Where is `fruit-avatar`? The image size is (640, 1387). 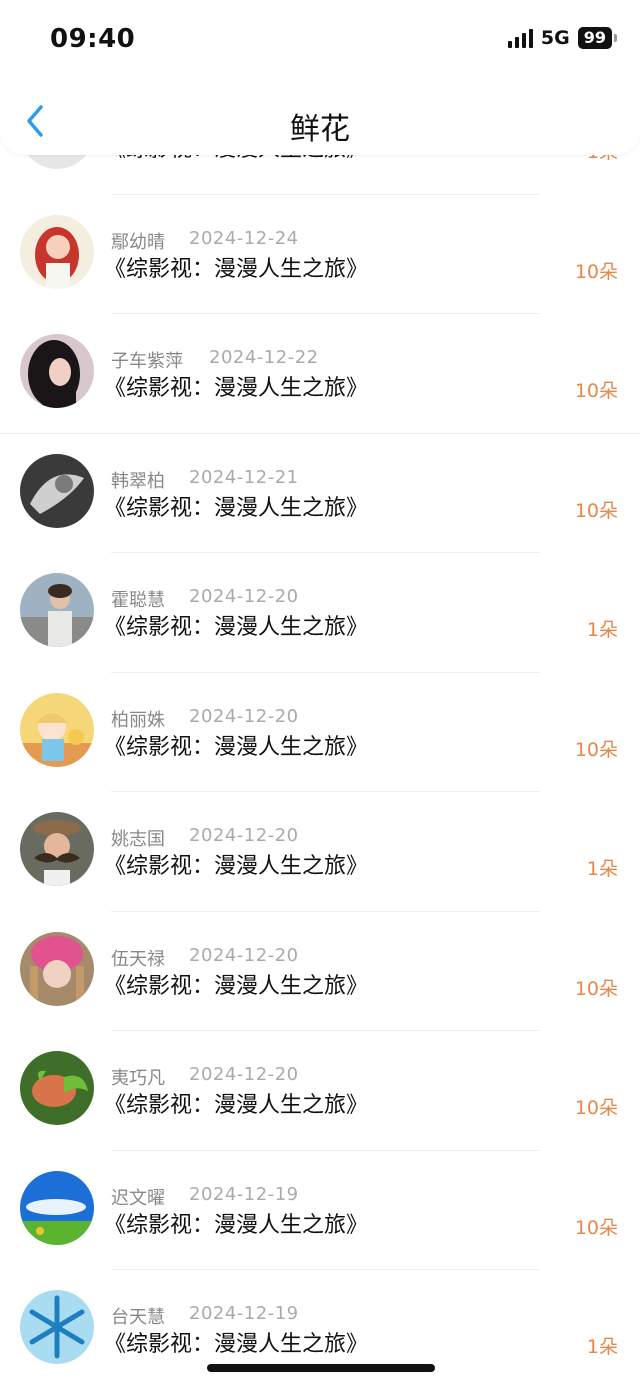
fruit-avatar is located at coordinates (57, 1088).